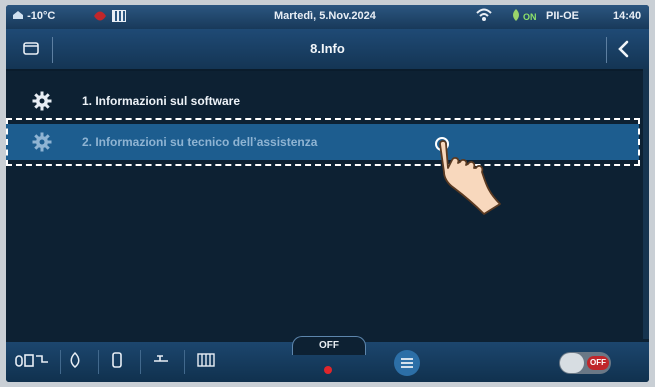 This screenshot has width=655, height=387. I want to click on toggle-knob, so click(572, 363).